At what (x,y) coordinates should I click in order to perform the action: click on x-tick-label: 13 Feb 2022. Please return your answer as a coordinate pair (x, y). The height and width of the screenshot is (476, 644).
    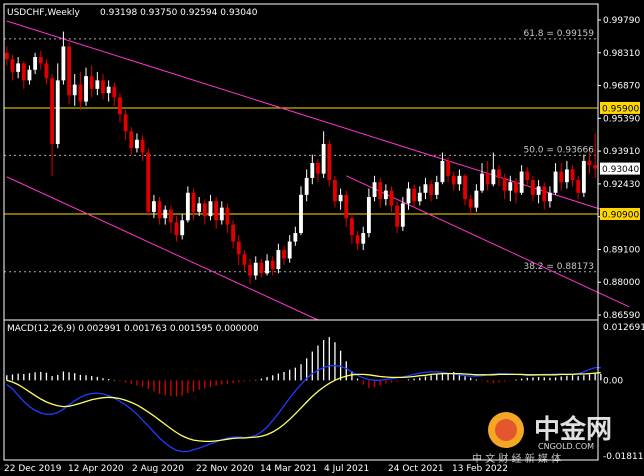
    Looking at the image, I should click on (480, 469).